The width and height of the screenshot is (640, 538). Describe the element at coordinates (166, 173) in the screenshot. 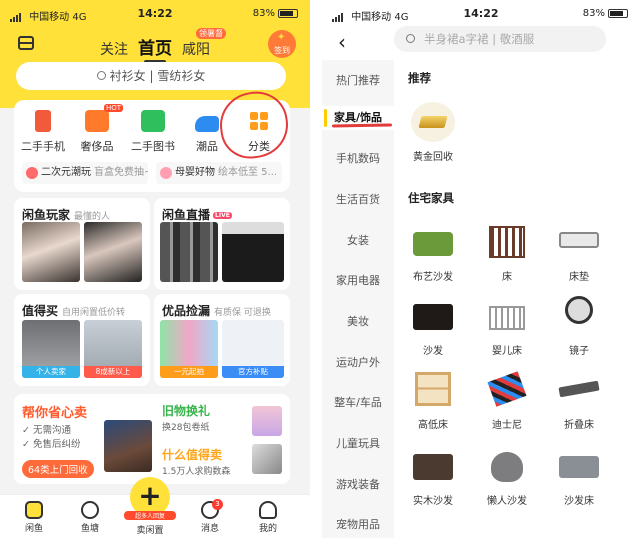

I see `baby-icon` at that location.